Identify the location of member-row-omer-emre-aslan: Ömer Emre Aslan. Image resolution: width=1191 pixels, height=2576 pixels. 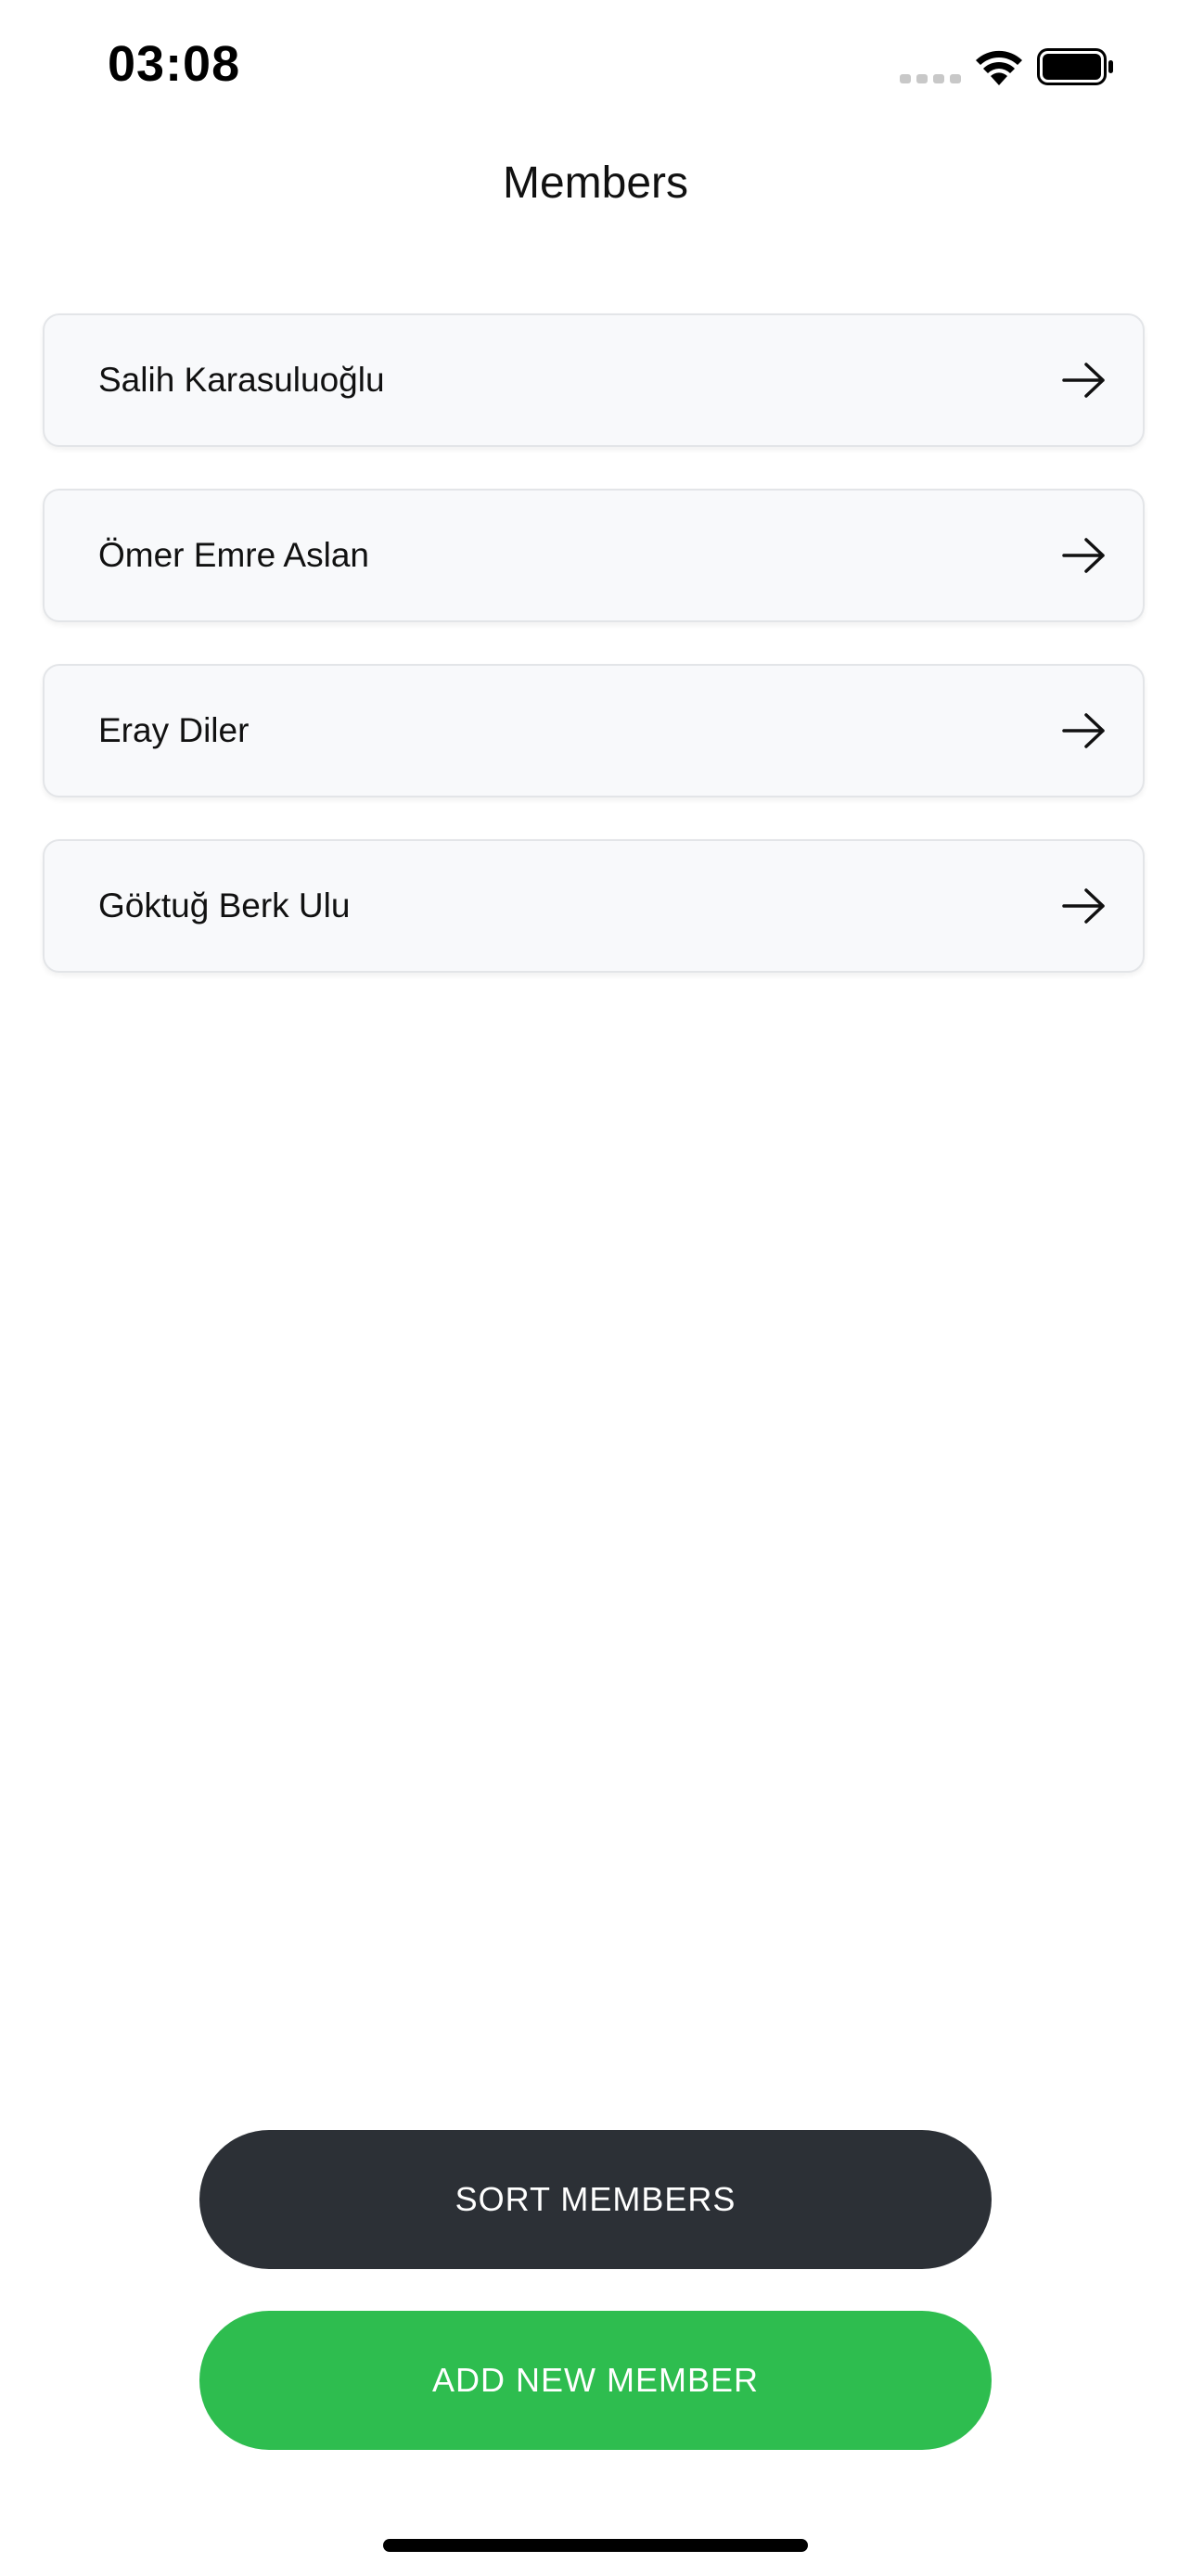
(594, 555).